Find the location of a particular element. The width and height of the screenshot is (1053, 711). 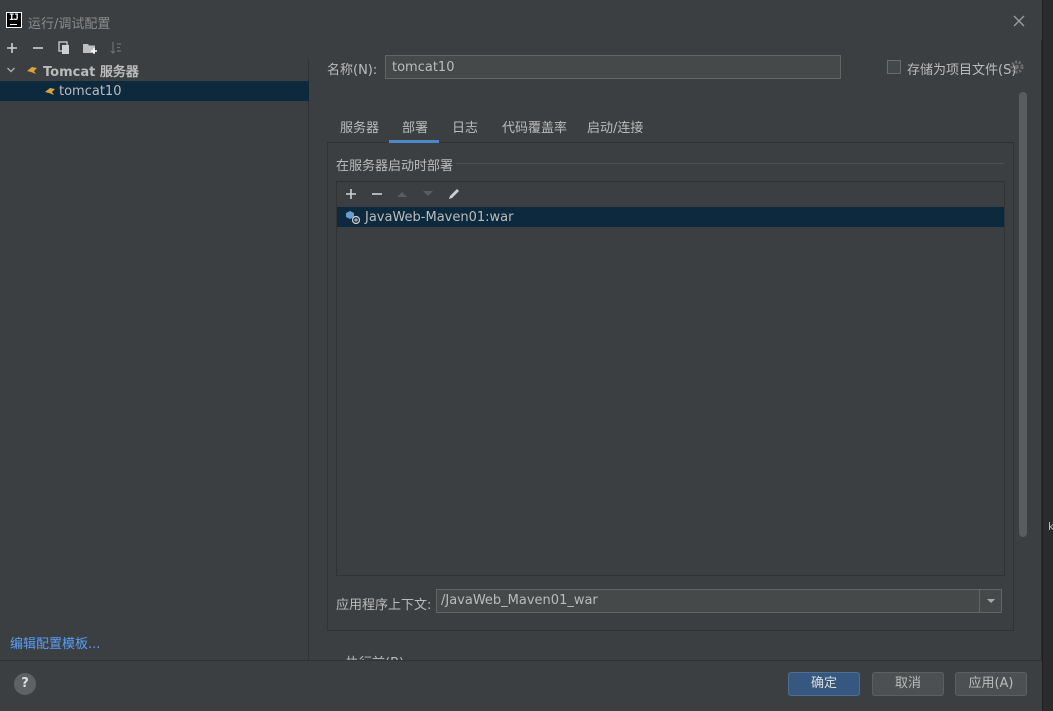

move-up-icon is located at coordinates (402, 194).